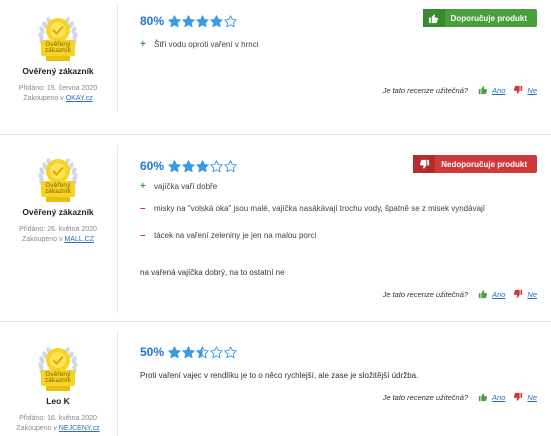 This screenshot has width=551, height=436. What do you see at coordinates (58, 401) in the screenshot?
I see `author-name: Leo K` at bounding box center [58, 401].